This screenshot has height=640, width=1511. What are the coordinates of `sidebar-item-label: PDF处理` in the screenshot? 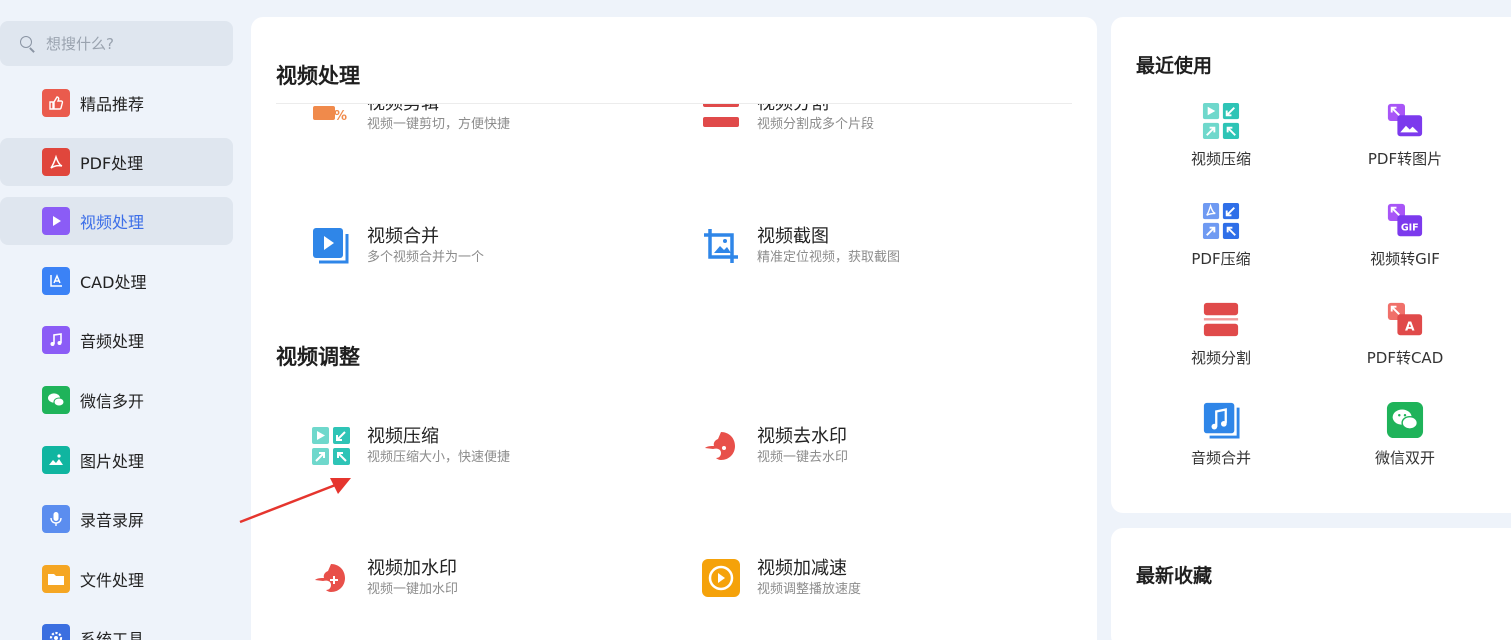 It's located at (112, 163).